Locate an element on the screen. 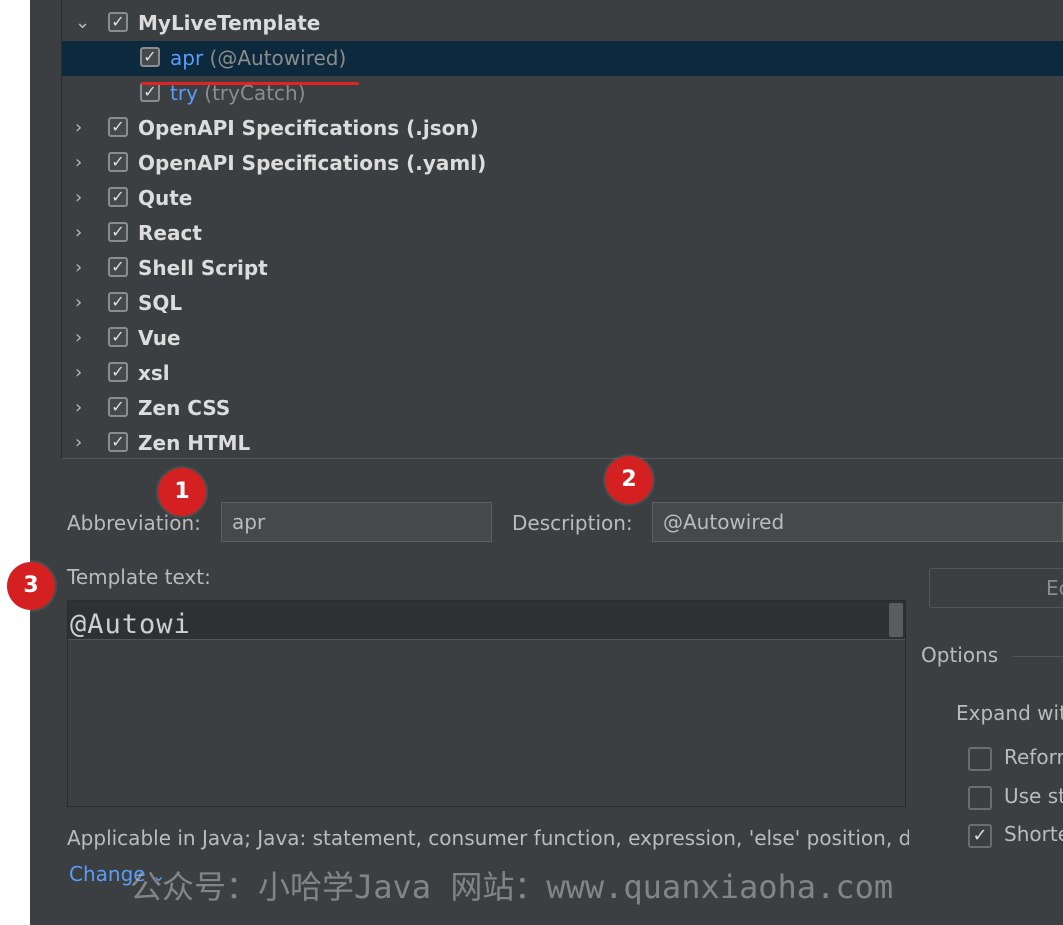 The height and width of the screenshot is (925, 1063). tree-group-vue: › ✓ Vue is located at coordinates (562, 338).